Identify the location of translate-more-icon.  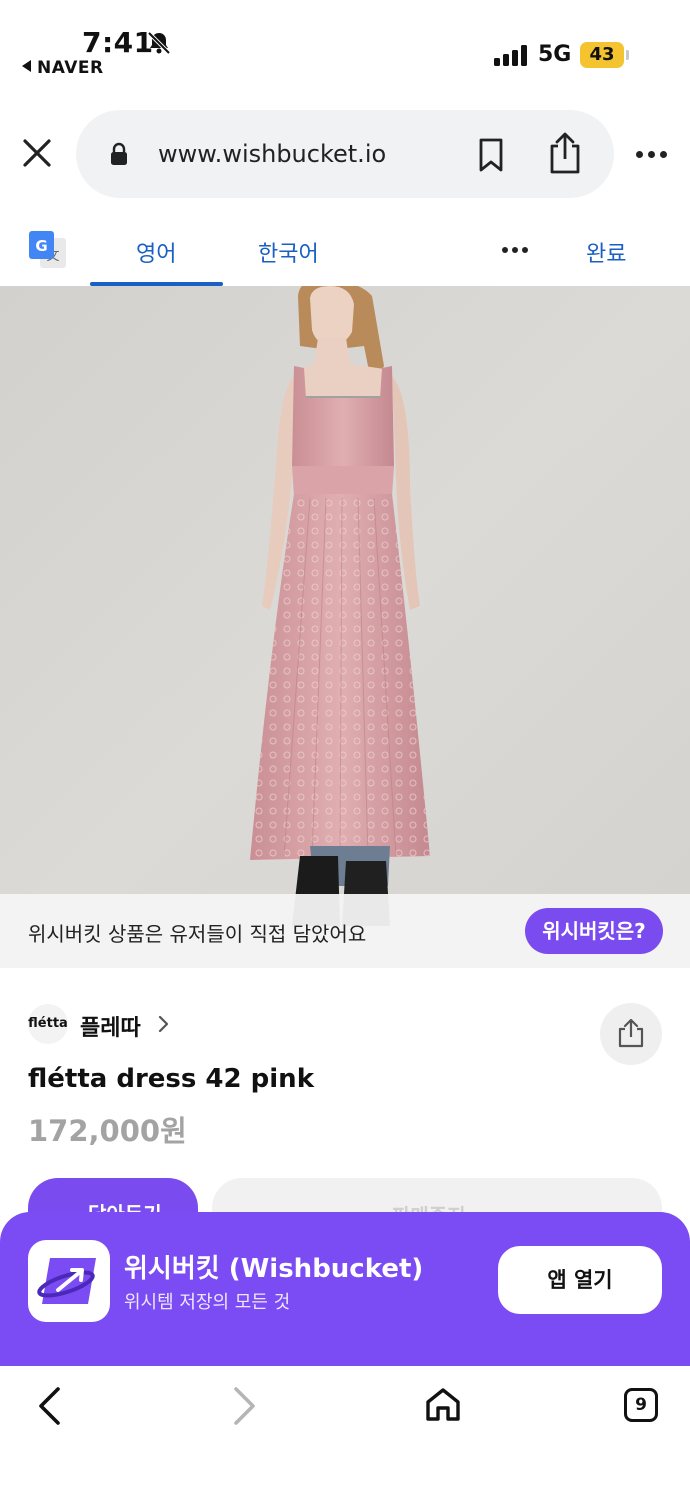
(515, 250).